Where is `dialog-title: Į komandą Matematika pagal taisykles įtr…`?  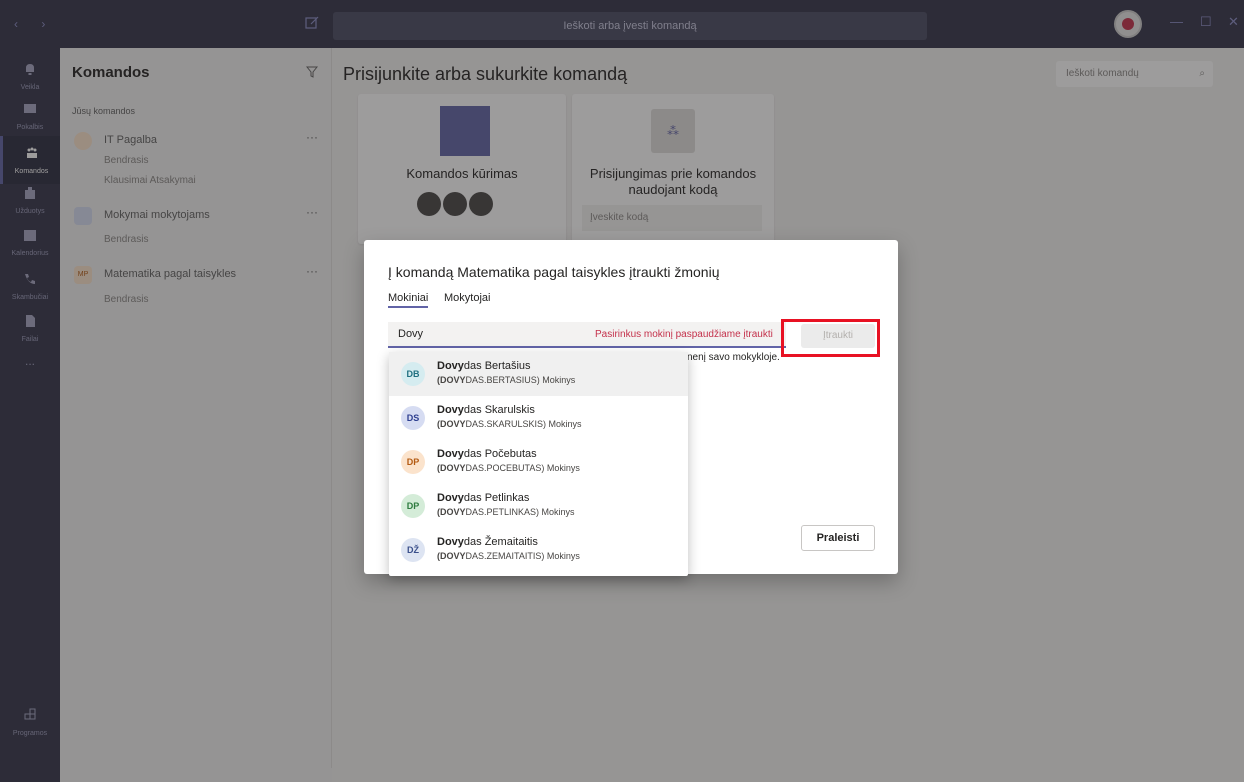
dialog-title: Į komandą Matematika pagal taisykles įtr… is located at coordinates (554, 272).